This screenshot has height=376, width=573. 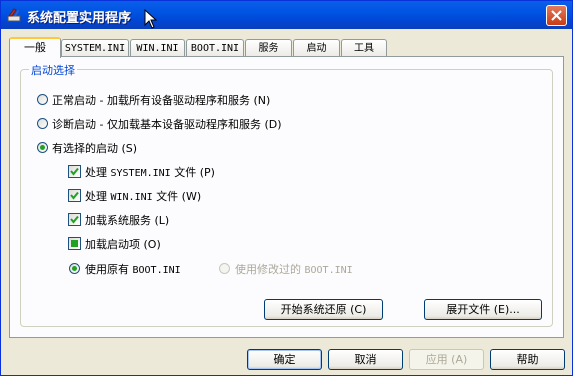 I want to click on use-modified-boot-ini-radio, so click(x=224, y=268).